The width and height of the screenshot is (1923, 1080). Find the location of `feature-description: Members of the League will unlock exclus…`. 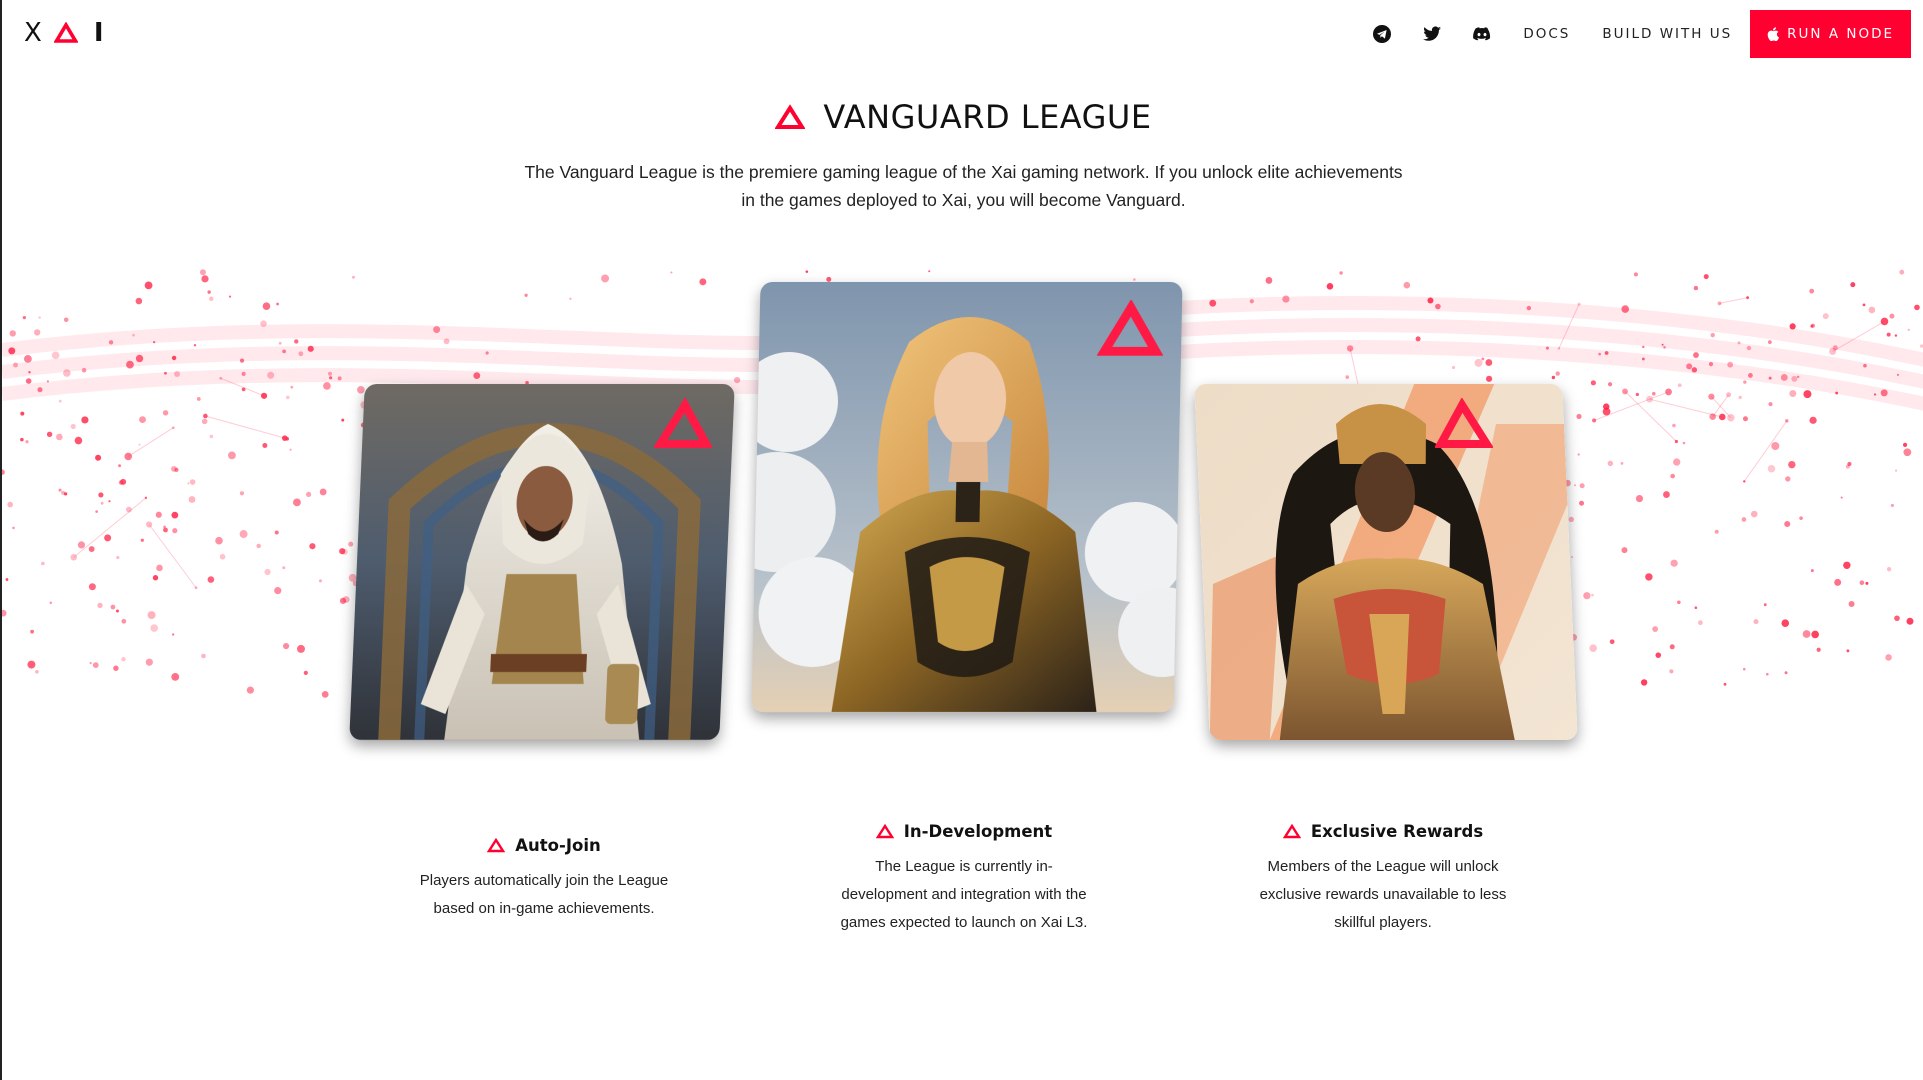

feature-description: Members of the League will unlock exclus… is located at coordinates (1383, 894).